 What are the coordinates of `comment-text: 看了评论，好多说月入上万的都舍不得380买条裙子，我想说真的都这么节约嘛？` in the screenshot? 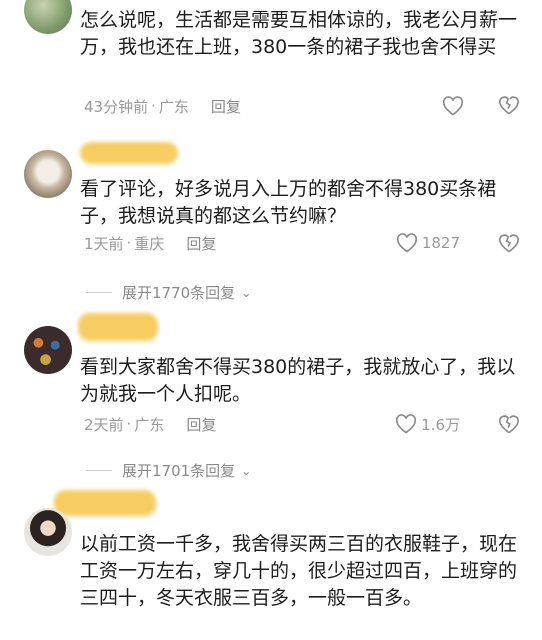 It's located at (288, 202).